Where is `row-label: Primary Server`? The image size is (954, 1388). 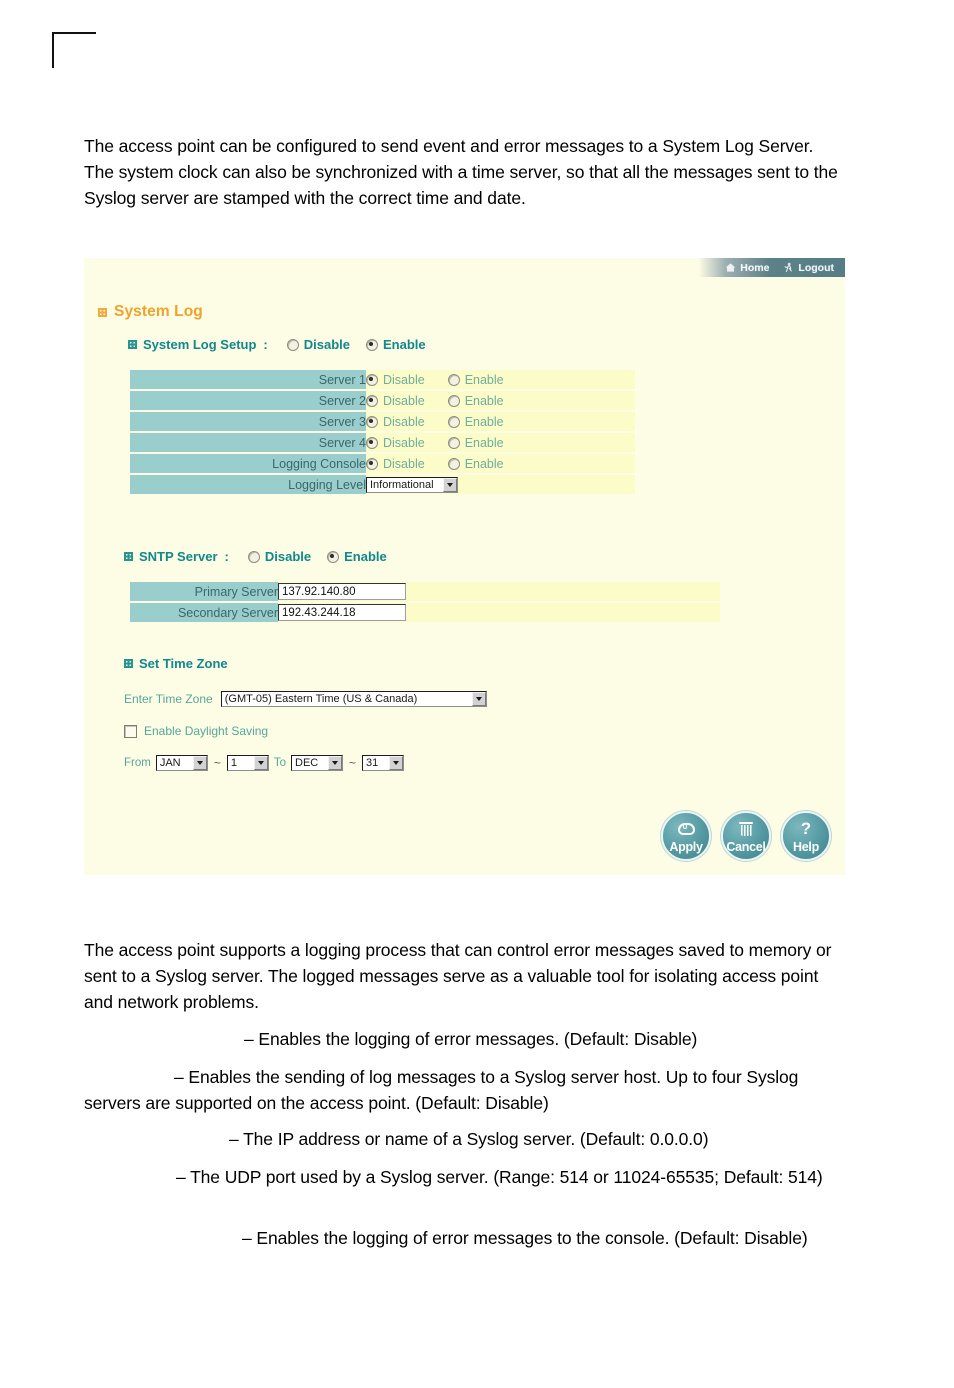
row-label: Primary Server is located at coordinates (204, 591).